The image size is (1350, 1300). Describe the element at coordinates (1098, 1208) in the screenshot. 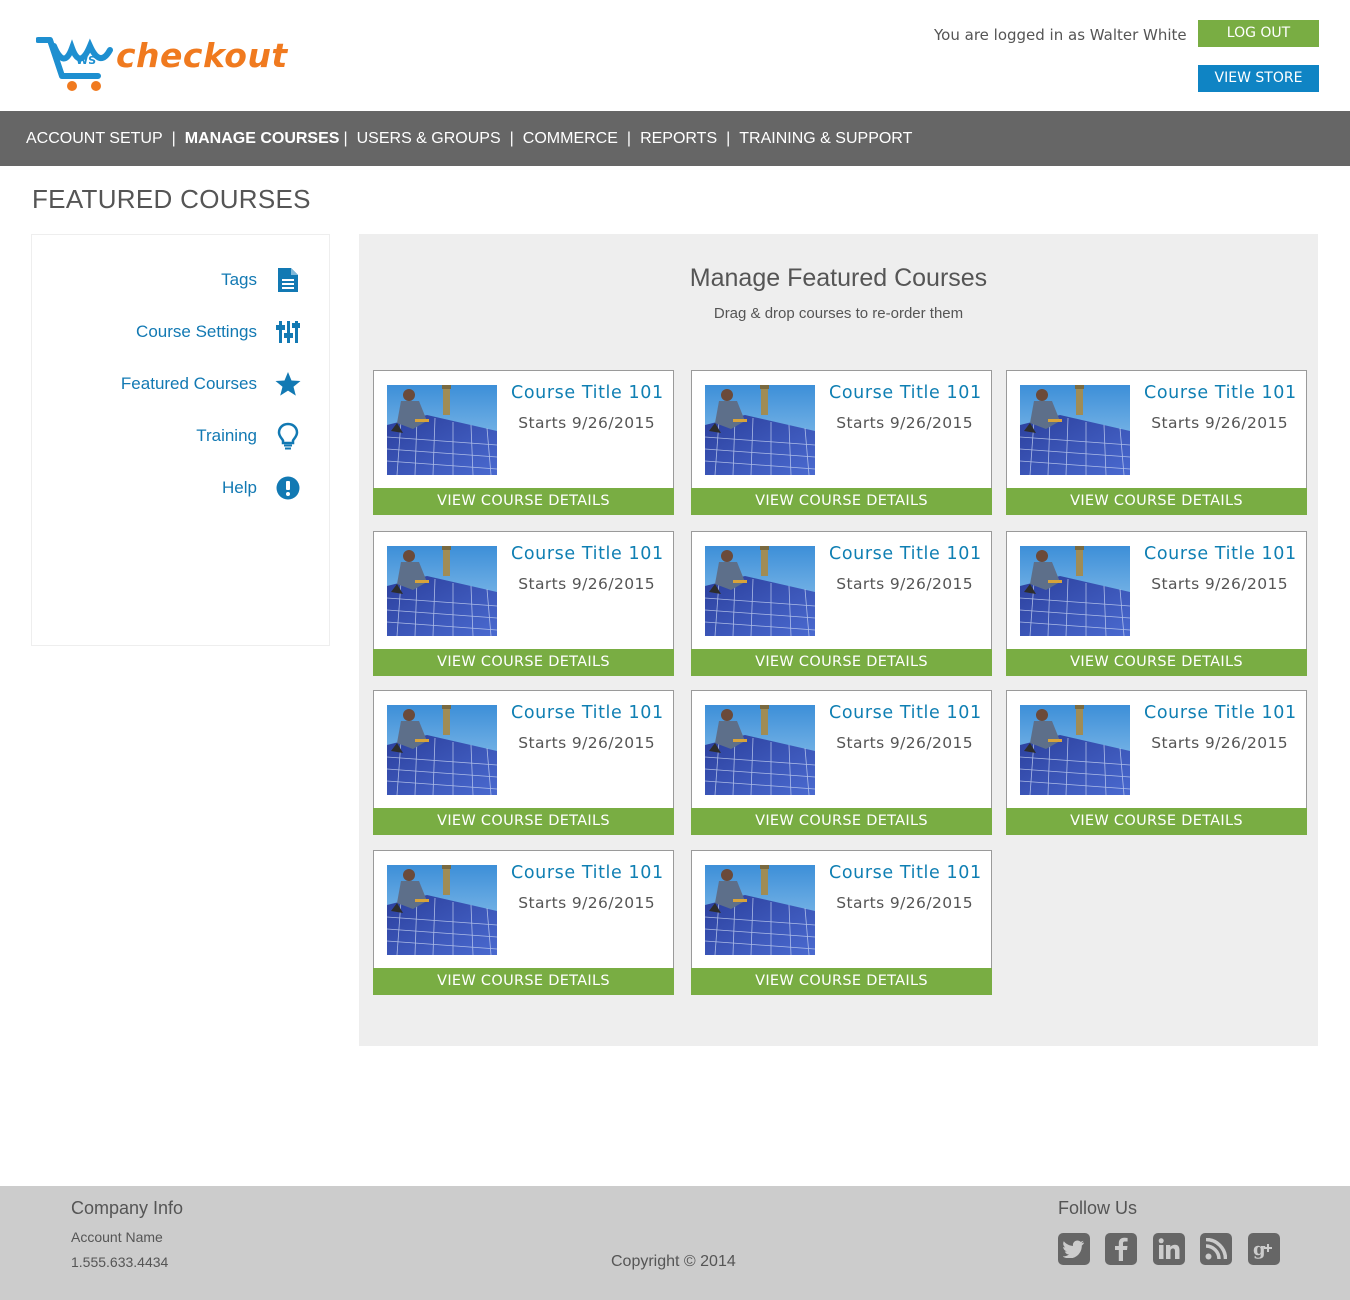

I see `follow-us-heading: Follow Us` at that location.